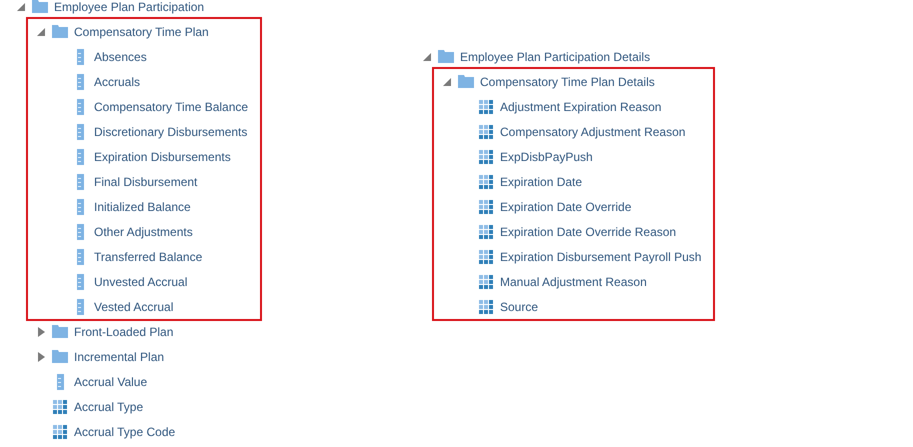 This screenshot has width=913, height=447. What do you see at coordinates (146, 181) in the screenshot?
I see `tree-item: Final Disbursement` at bounding box center [146, 181].